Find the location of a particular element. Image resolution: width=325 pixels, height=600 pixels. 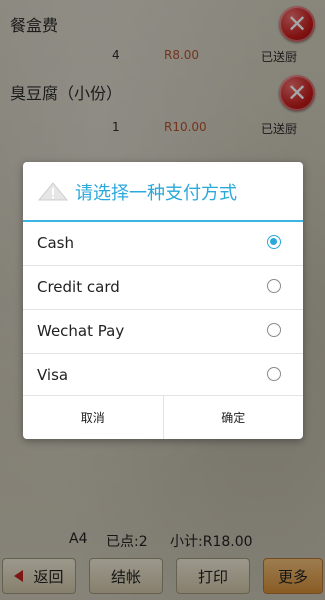

cancel-button: 取消 is located at coordinates (93, 417).